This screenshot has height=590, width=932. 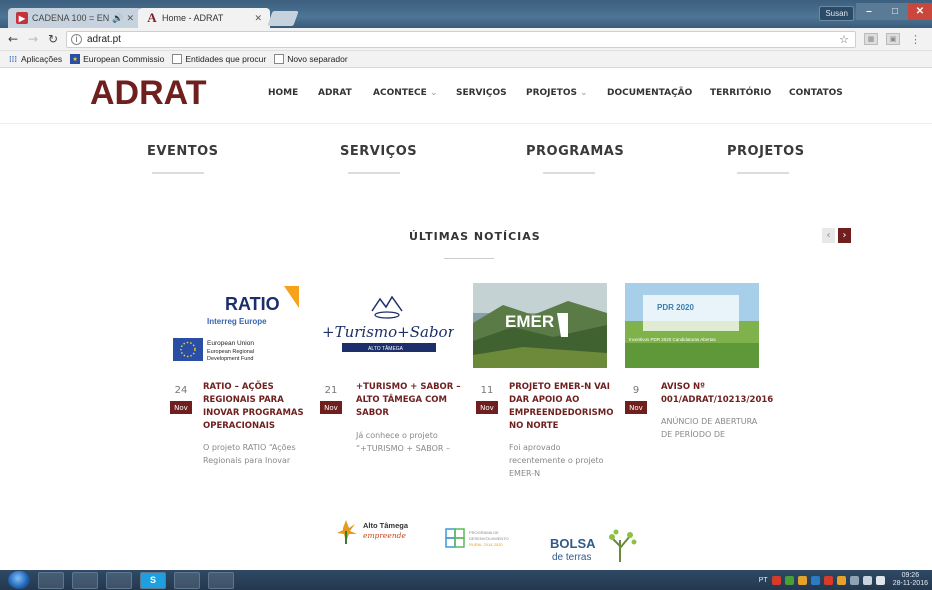 What do you see at coordinates (283, 18) in the screenshot?
I see `new-tab-button` at bounding box center [283, 18].